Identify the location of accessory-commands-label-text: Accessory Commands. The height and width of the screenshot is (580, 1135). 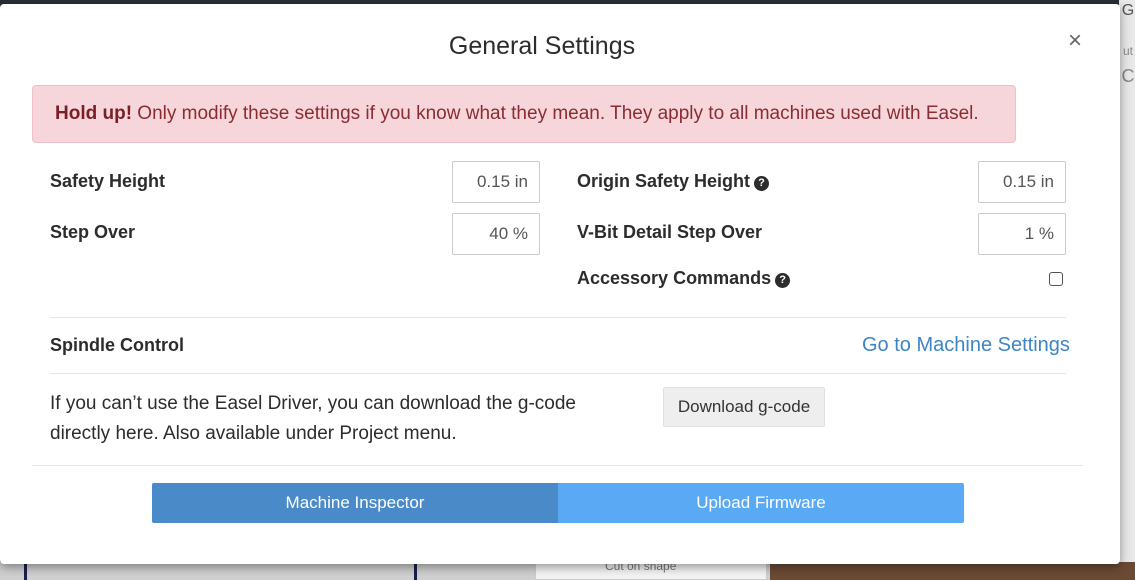
(674, 278).